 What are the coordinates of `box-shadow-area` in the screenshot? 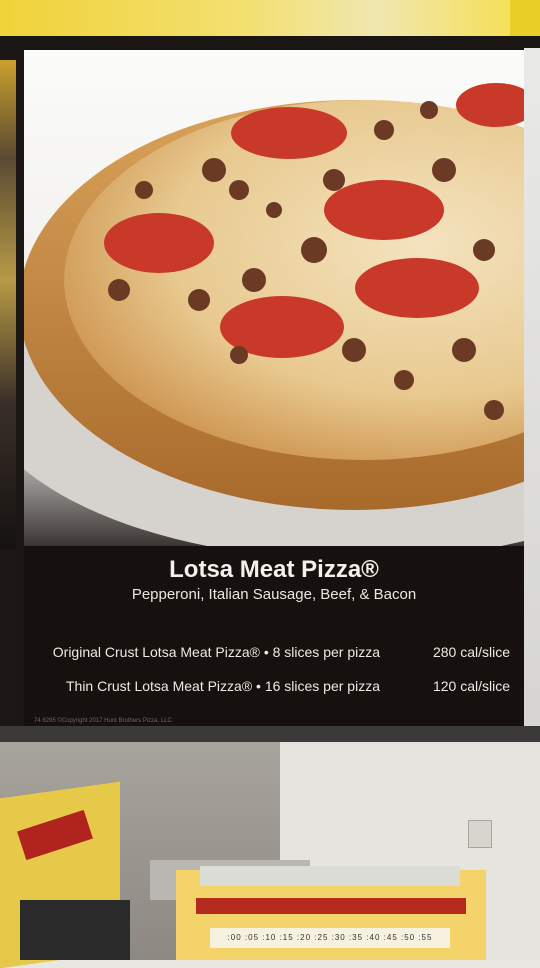 It's located at (75, 930).